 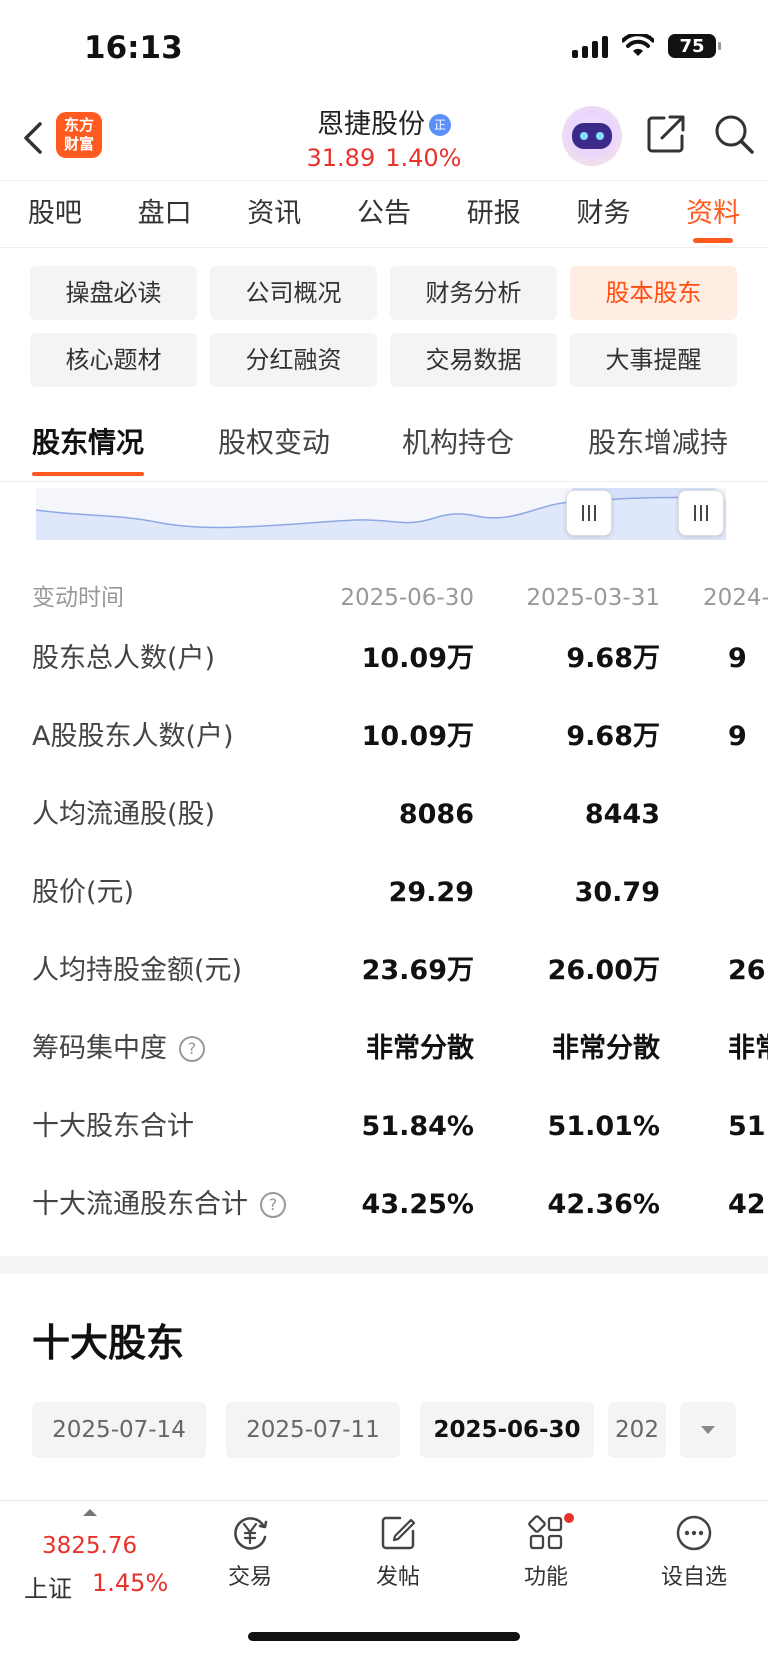 What do you see at coordinates (658, 443) in the screenshot?
I see `subtab-holding-changes: 股东增减持` at bounding box center [658, 443].